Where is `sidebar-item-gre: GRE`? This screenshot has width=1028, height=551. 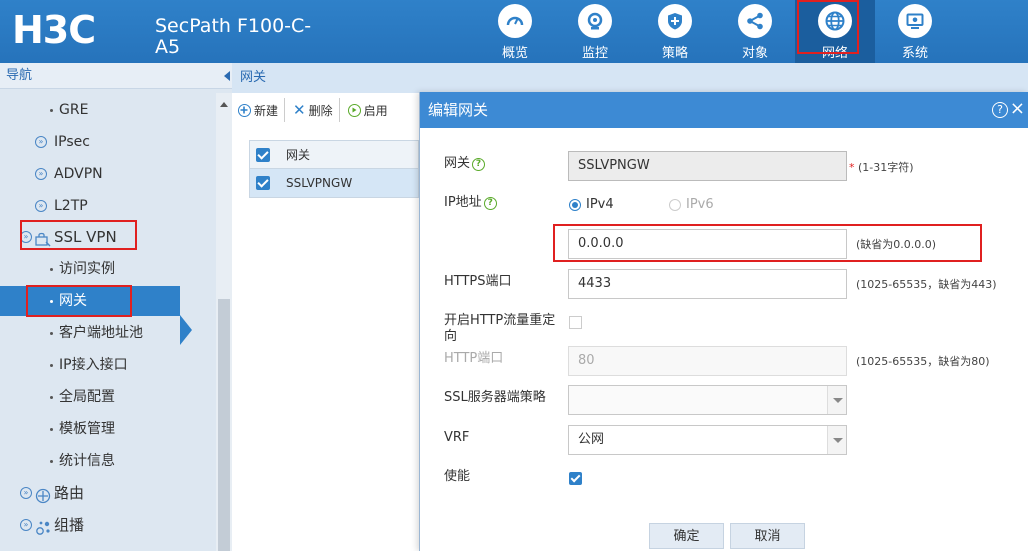
sidebar-item-gre: GRE is located at coordinates (108, 110).